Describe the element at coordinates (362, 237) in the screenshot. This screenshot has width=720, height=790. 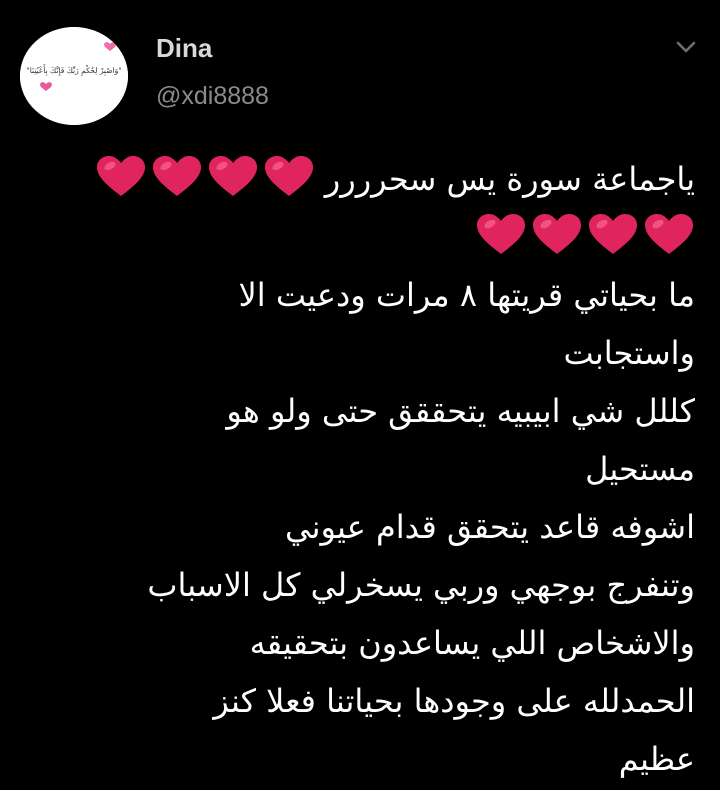
I see `tweet-text-line` at that location.